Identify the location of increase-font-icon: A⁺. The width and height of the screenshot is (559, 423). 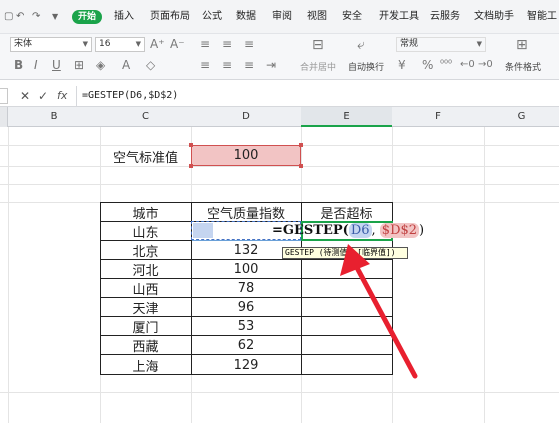
(157, 44).